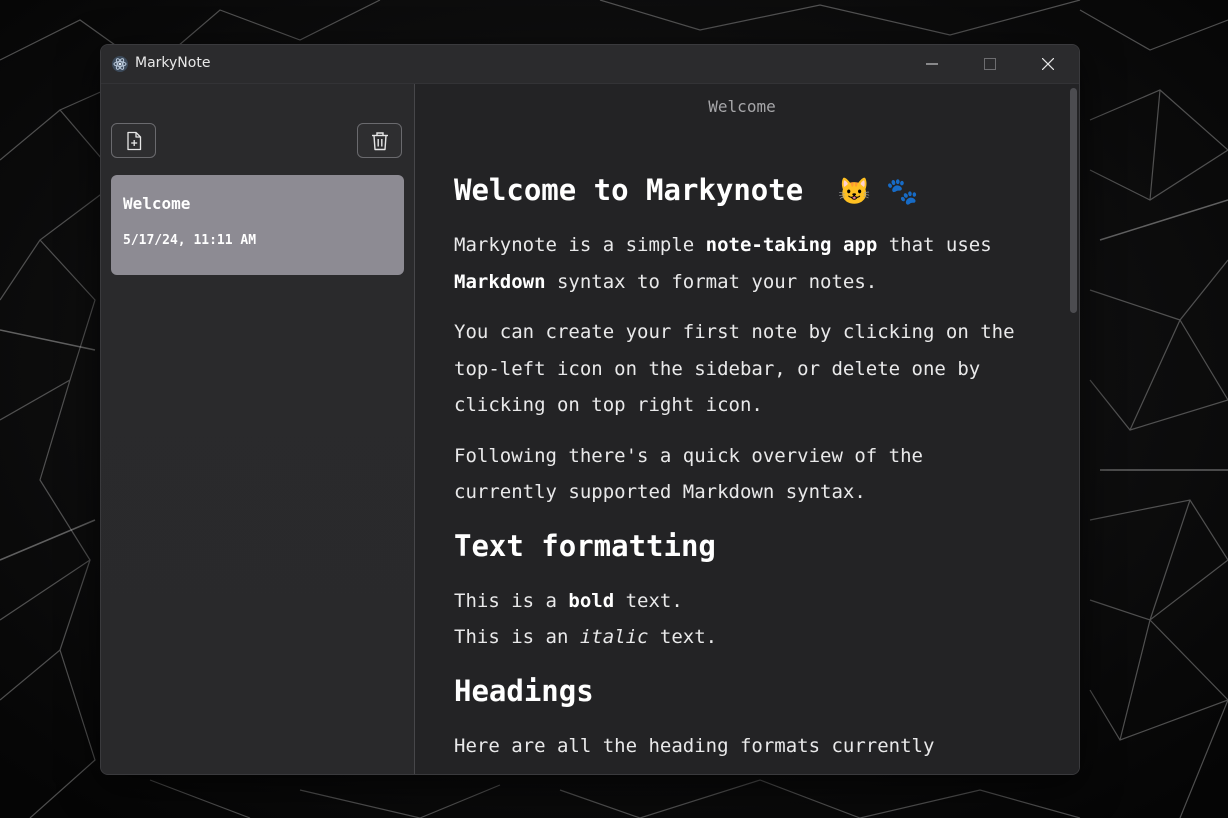 The width and height of the screenshot is (1228, 818). I want to click on trash-icon, so click(380, 141).